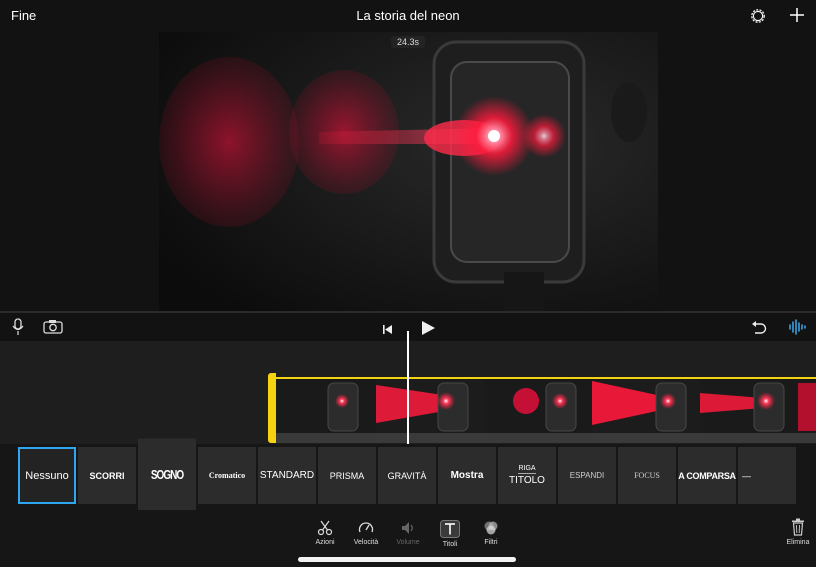  I want to click on titles-label: Titoli, so click(450, 544).